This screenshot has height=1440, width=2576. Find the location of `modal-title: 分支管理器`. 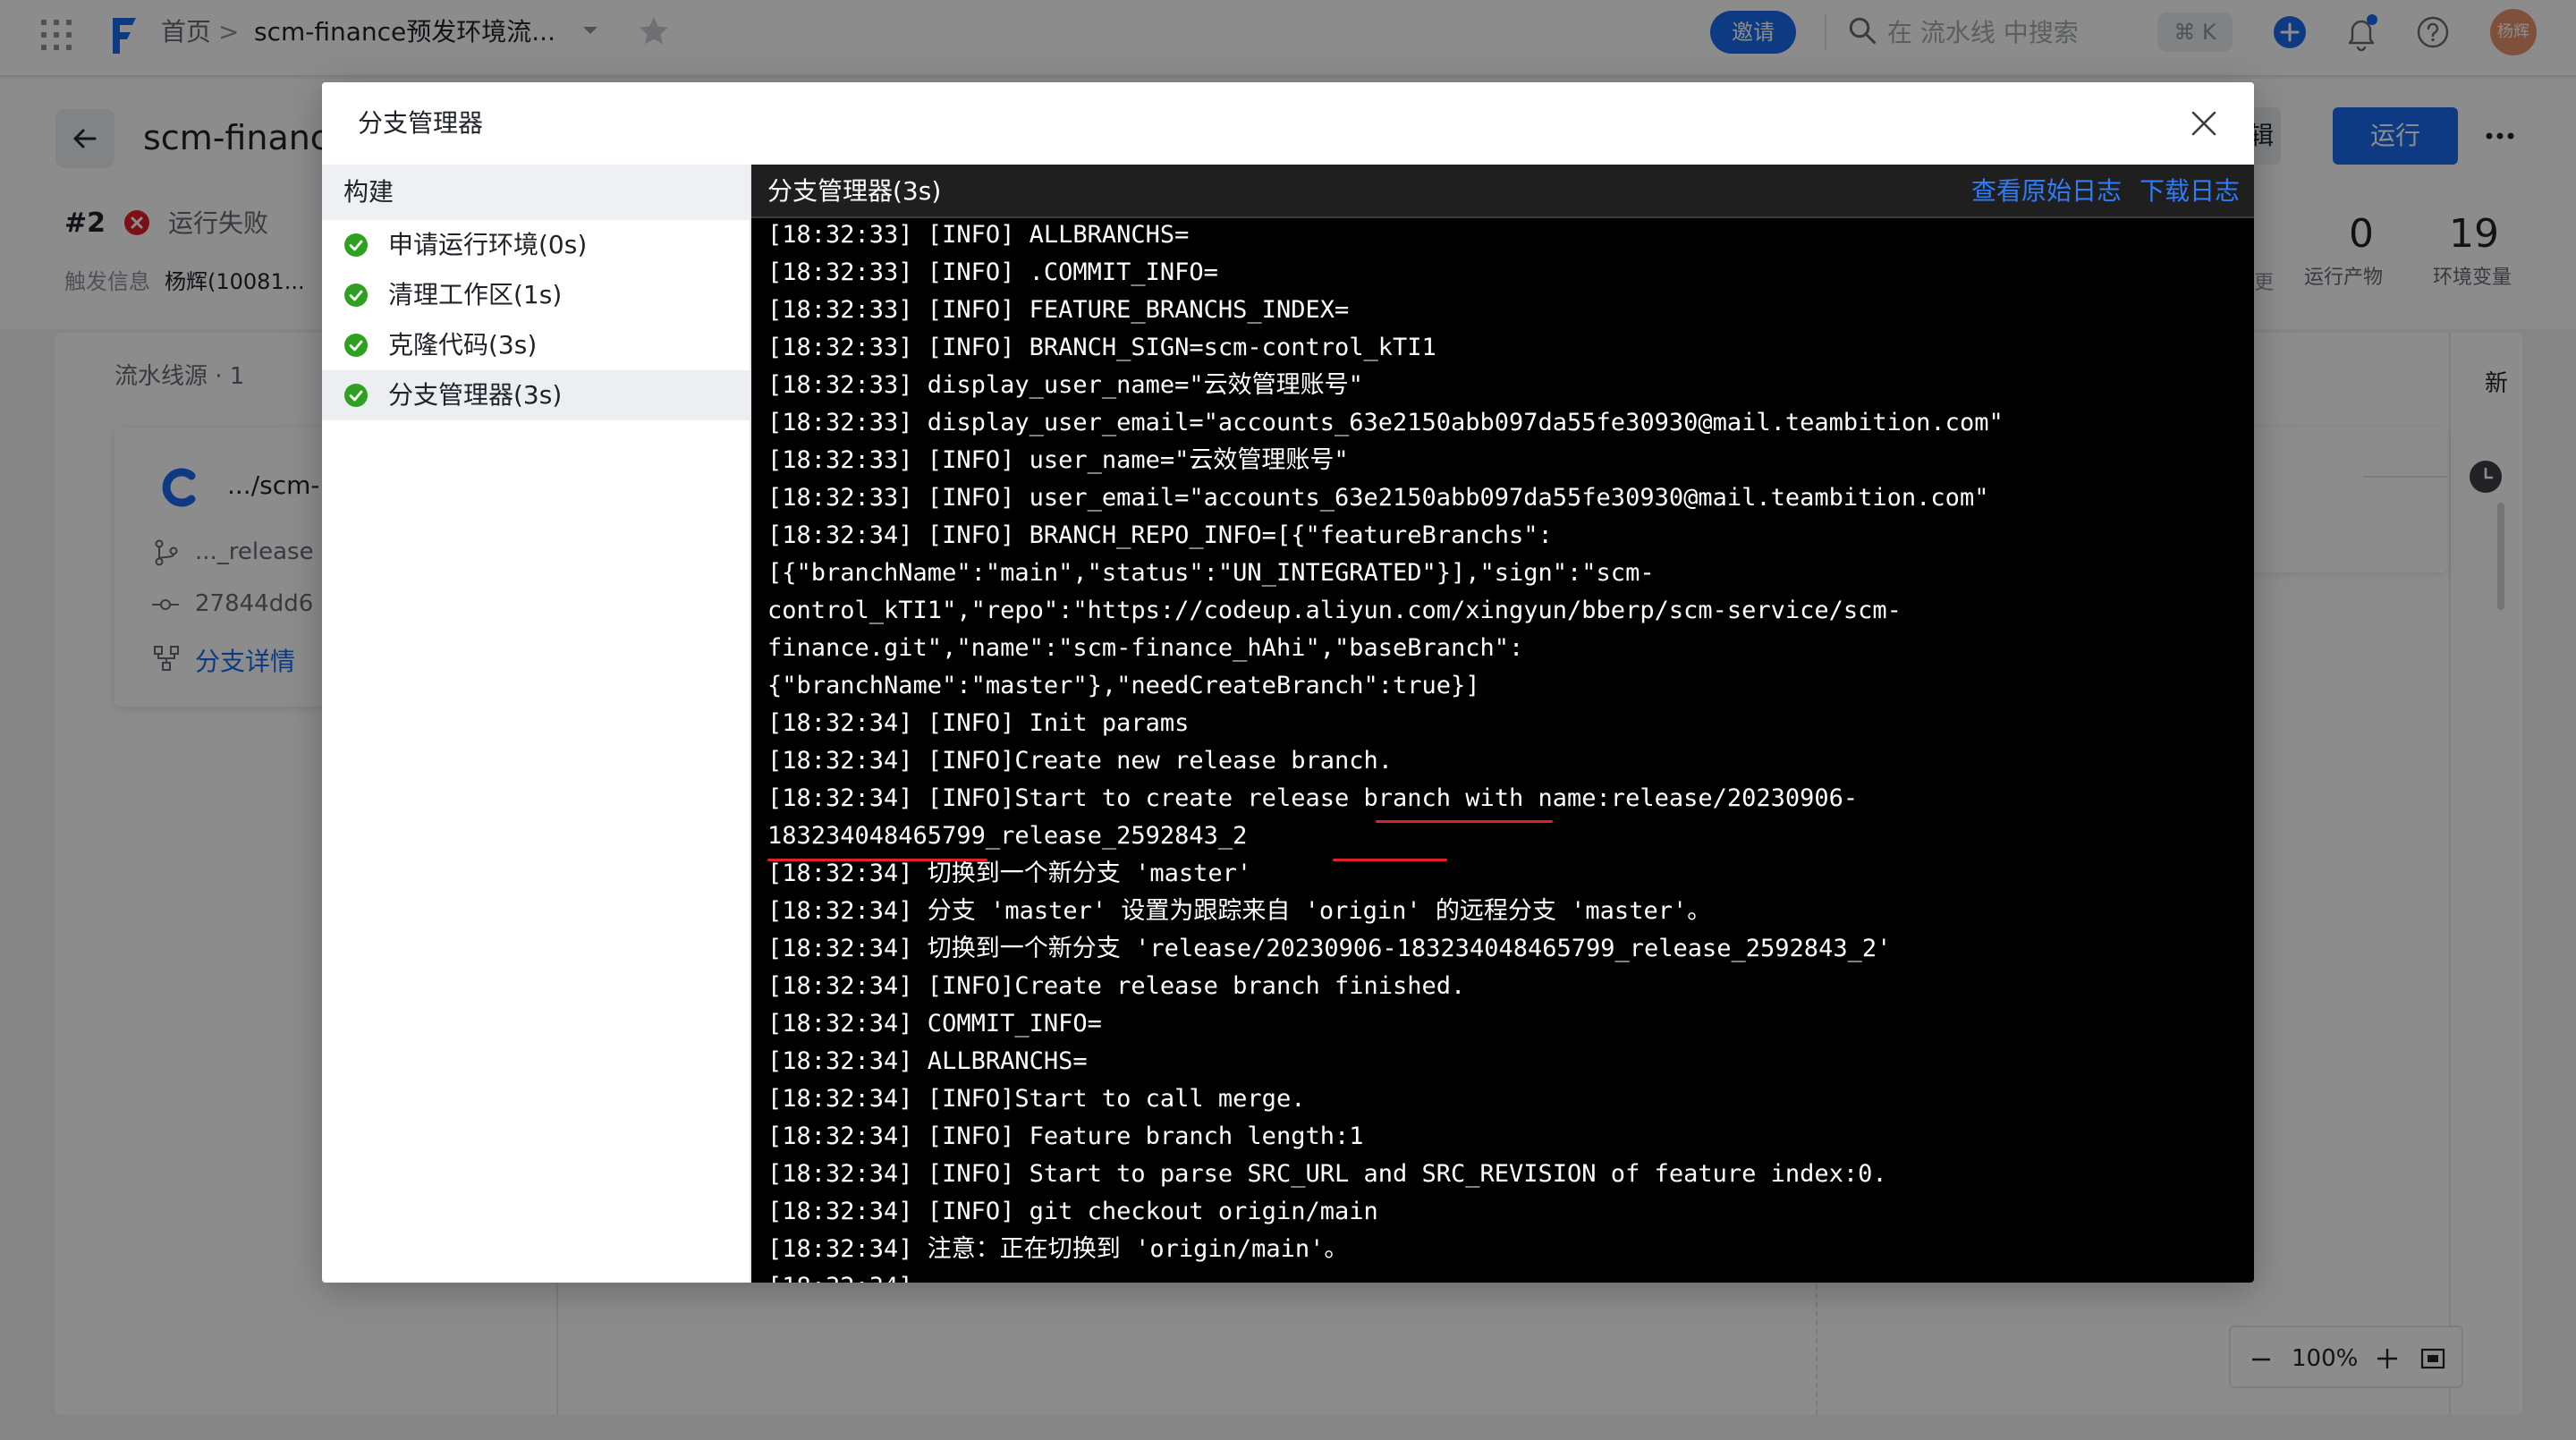

modal-title: 分支管理器 is located at coordinates (421, 123).